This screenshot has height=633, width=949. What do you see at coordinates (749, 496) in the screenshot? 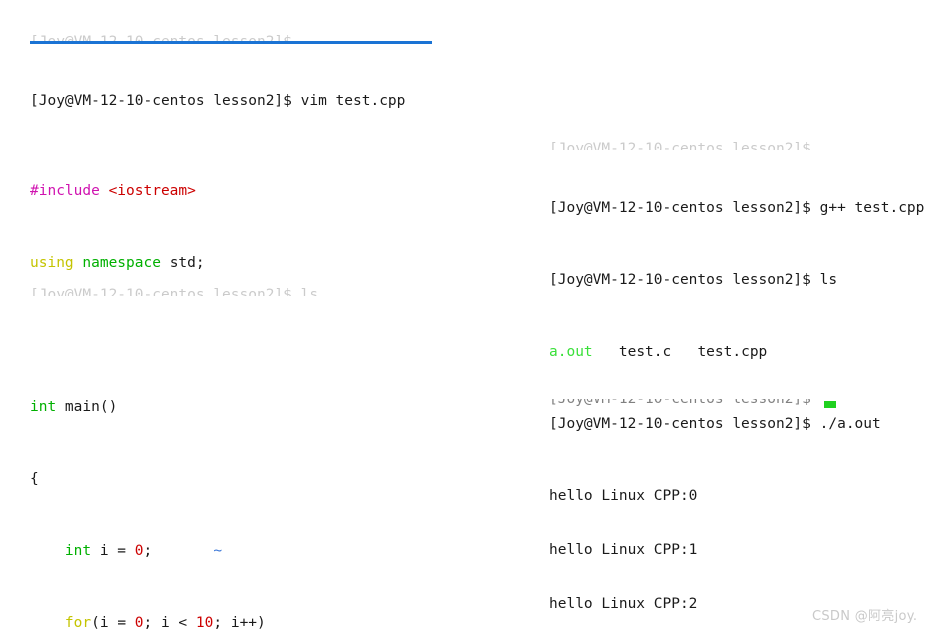
I see `program-output-line: hello Linux CPP:0` at bounding box center [749, 496].